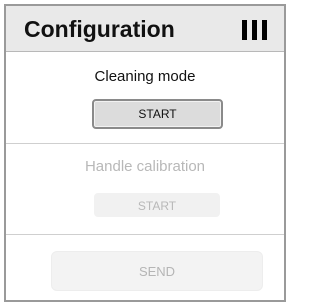 This screenshot has height=306, width=320. Describe the element at coordinates (99, 29) in the screenshot. I see `panel-title: Configuration` at that location.